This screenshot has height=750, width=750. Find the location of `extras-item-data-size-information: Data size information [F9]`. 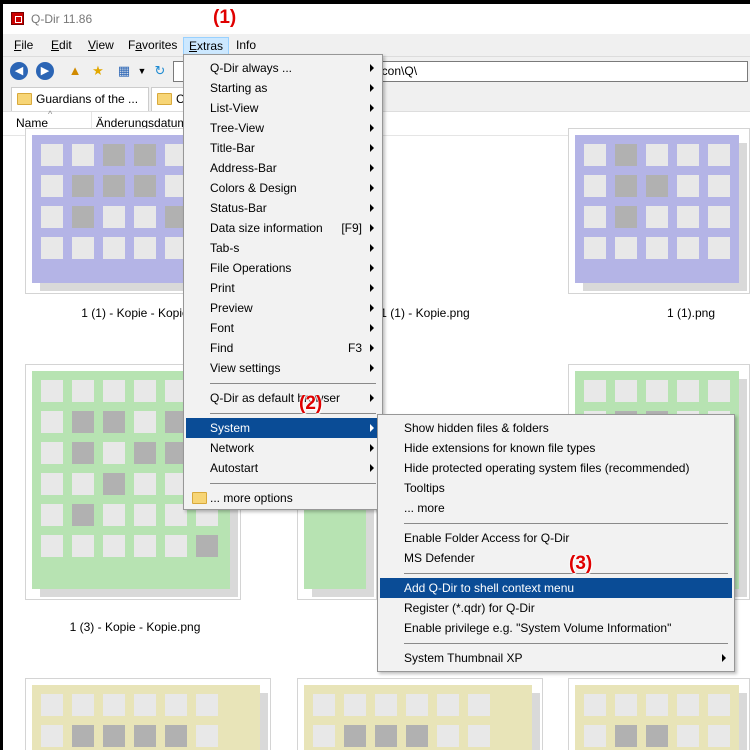

extras-item-data-size-information: Data size information [F9] is located at coordinates (283, 228).